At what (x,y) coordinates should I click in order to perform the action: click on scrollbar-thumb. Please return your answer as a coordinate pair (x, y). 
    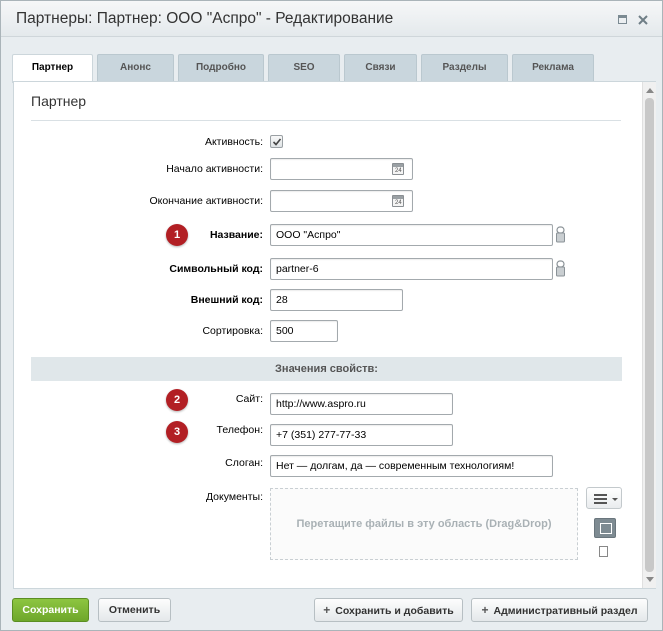
    Looking at the image, I should click on (649, 335).